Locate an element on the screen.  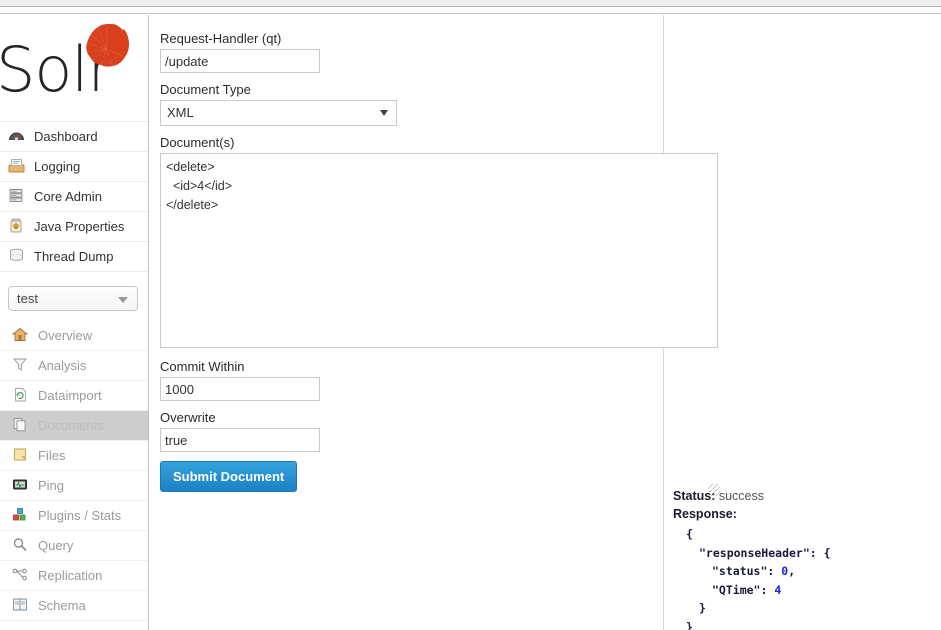
sidebar-item-label: Query is located at coordinates (56, 545).